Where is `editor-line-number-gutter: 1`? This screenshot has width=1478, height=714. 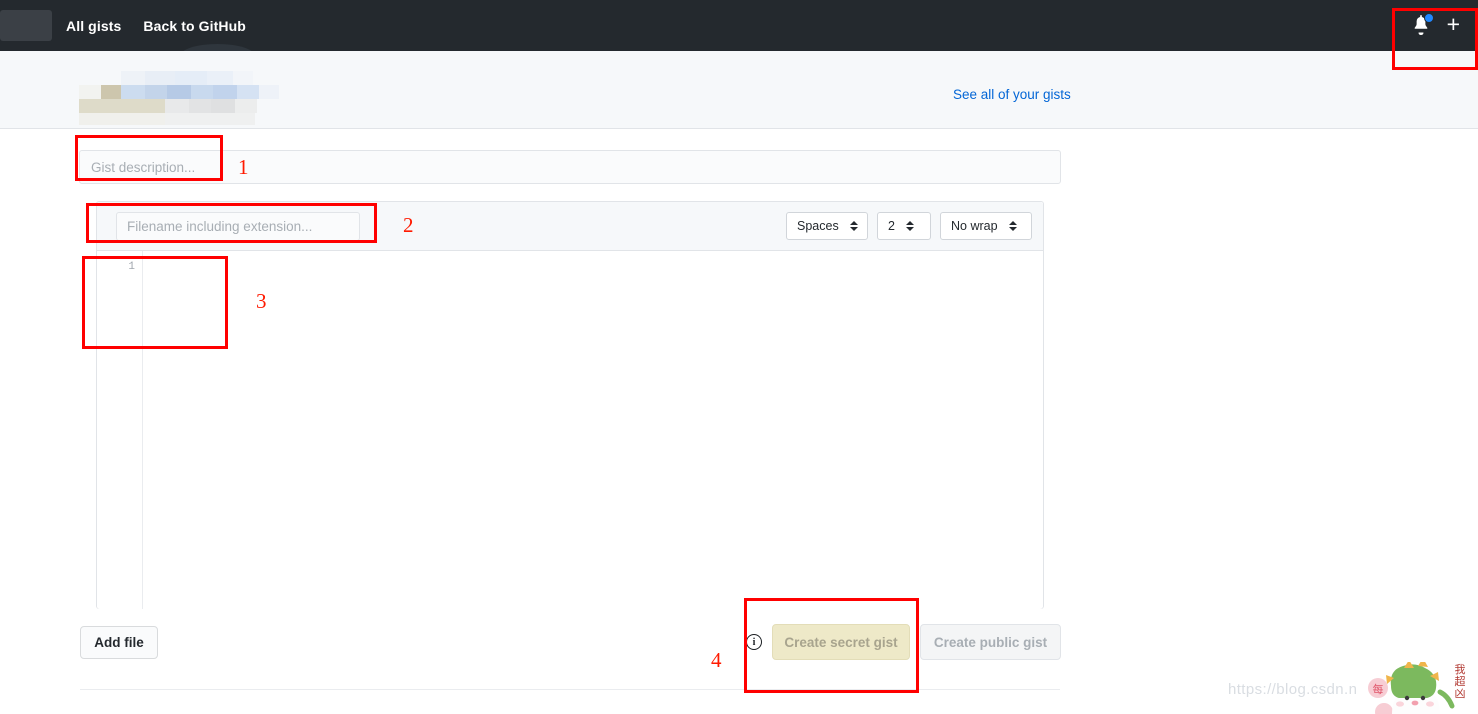
editor-line-number-gutter: 1 is located at coordinates (120, 430).